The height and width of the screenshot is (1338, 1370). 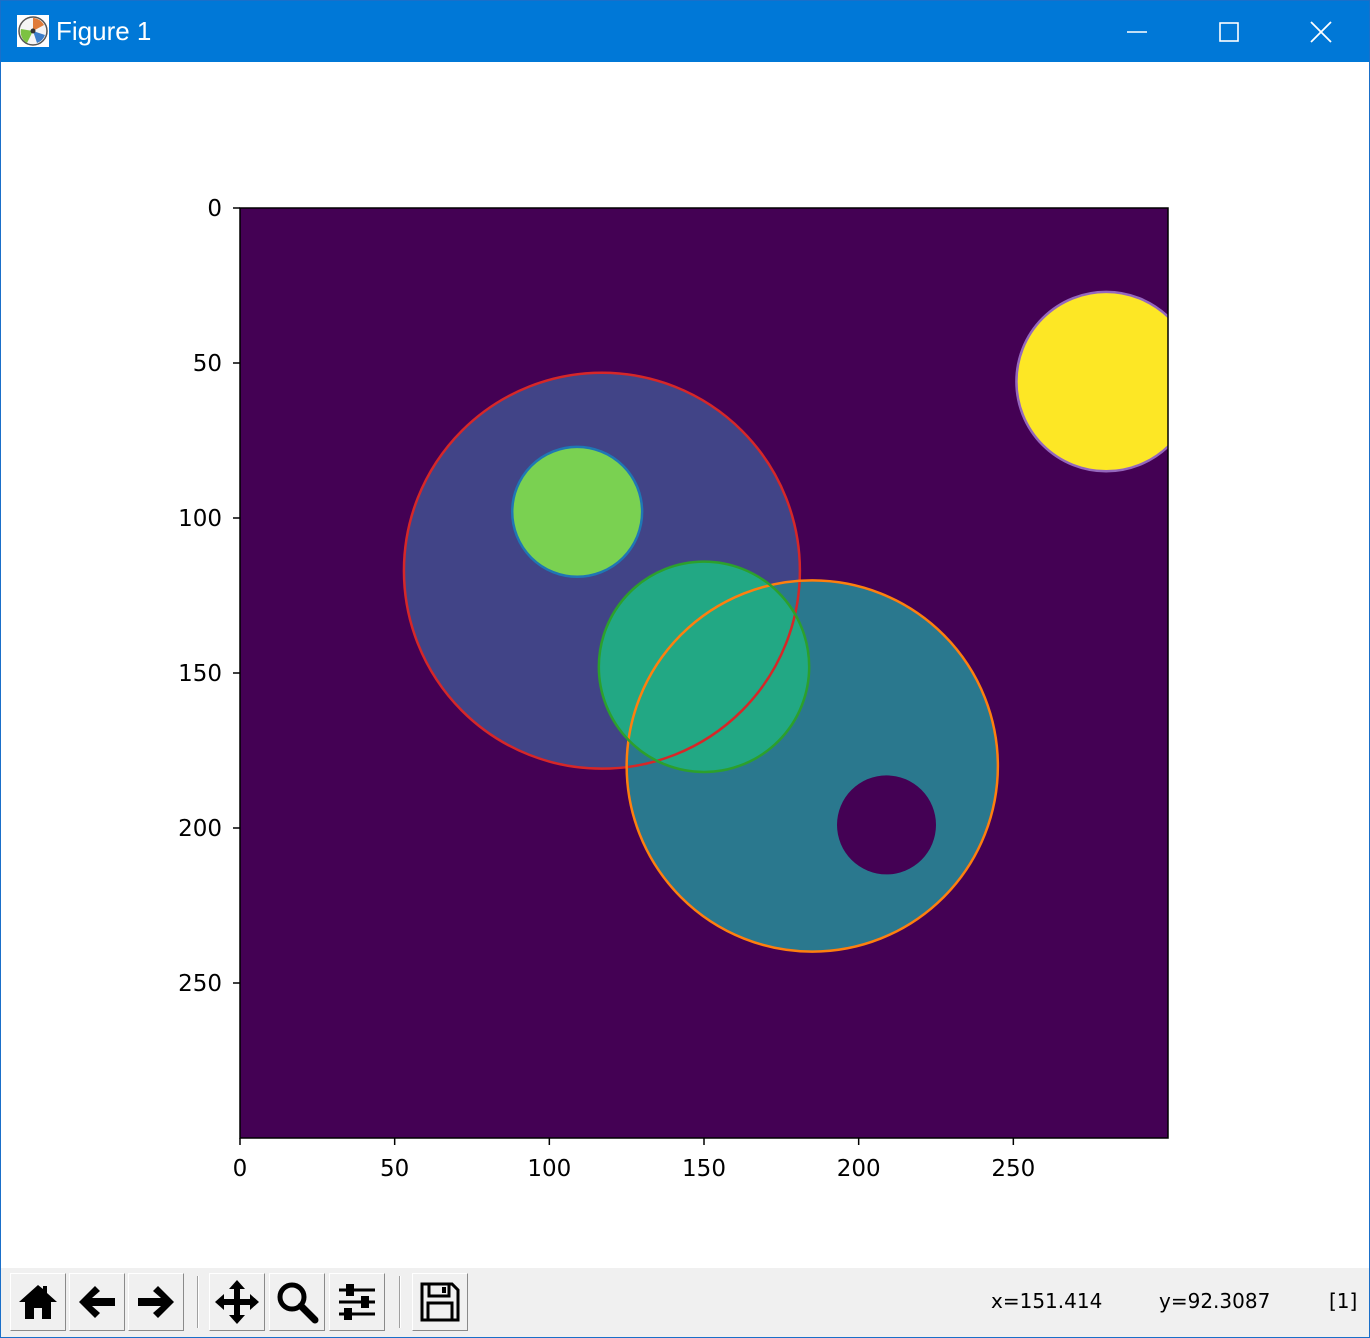 I want to click on zoom-button, so click(x=297, y=1302).